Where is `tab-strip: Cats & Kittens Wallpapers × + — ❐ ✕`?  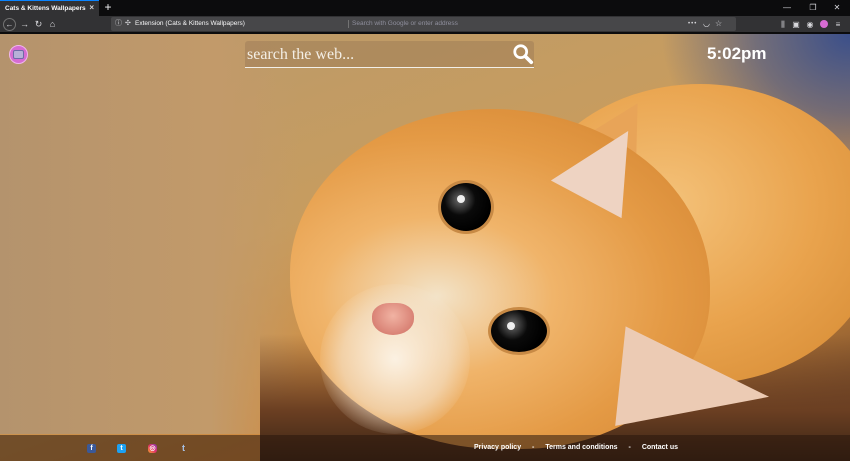 tab-strip: Cats & Kittens Wallpapers × + — ❐ ✕ is located at coordinates (425, 8).